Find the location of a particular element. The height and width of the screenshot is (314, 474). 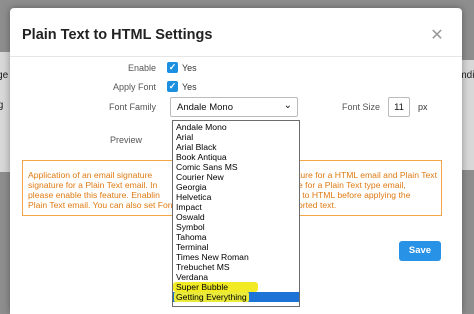

info-line-left-1: Application of an email signature is located at coordinates (90, 175).